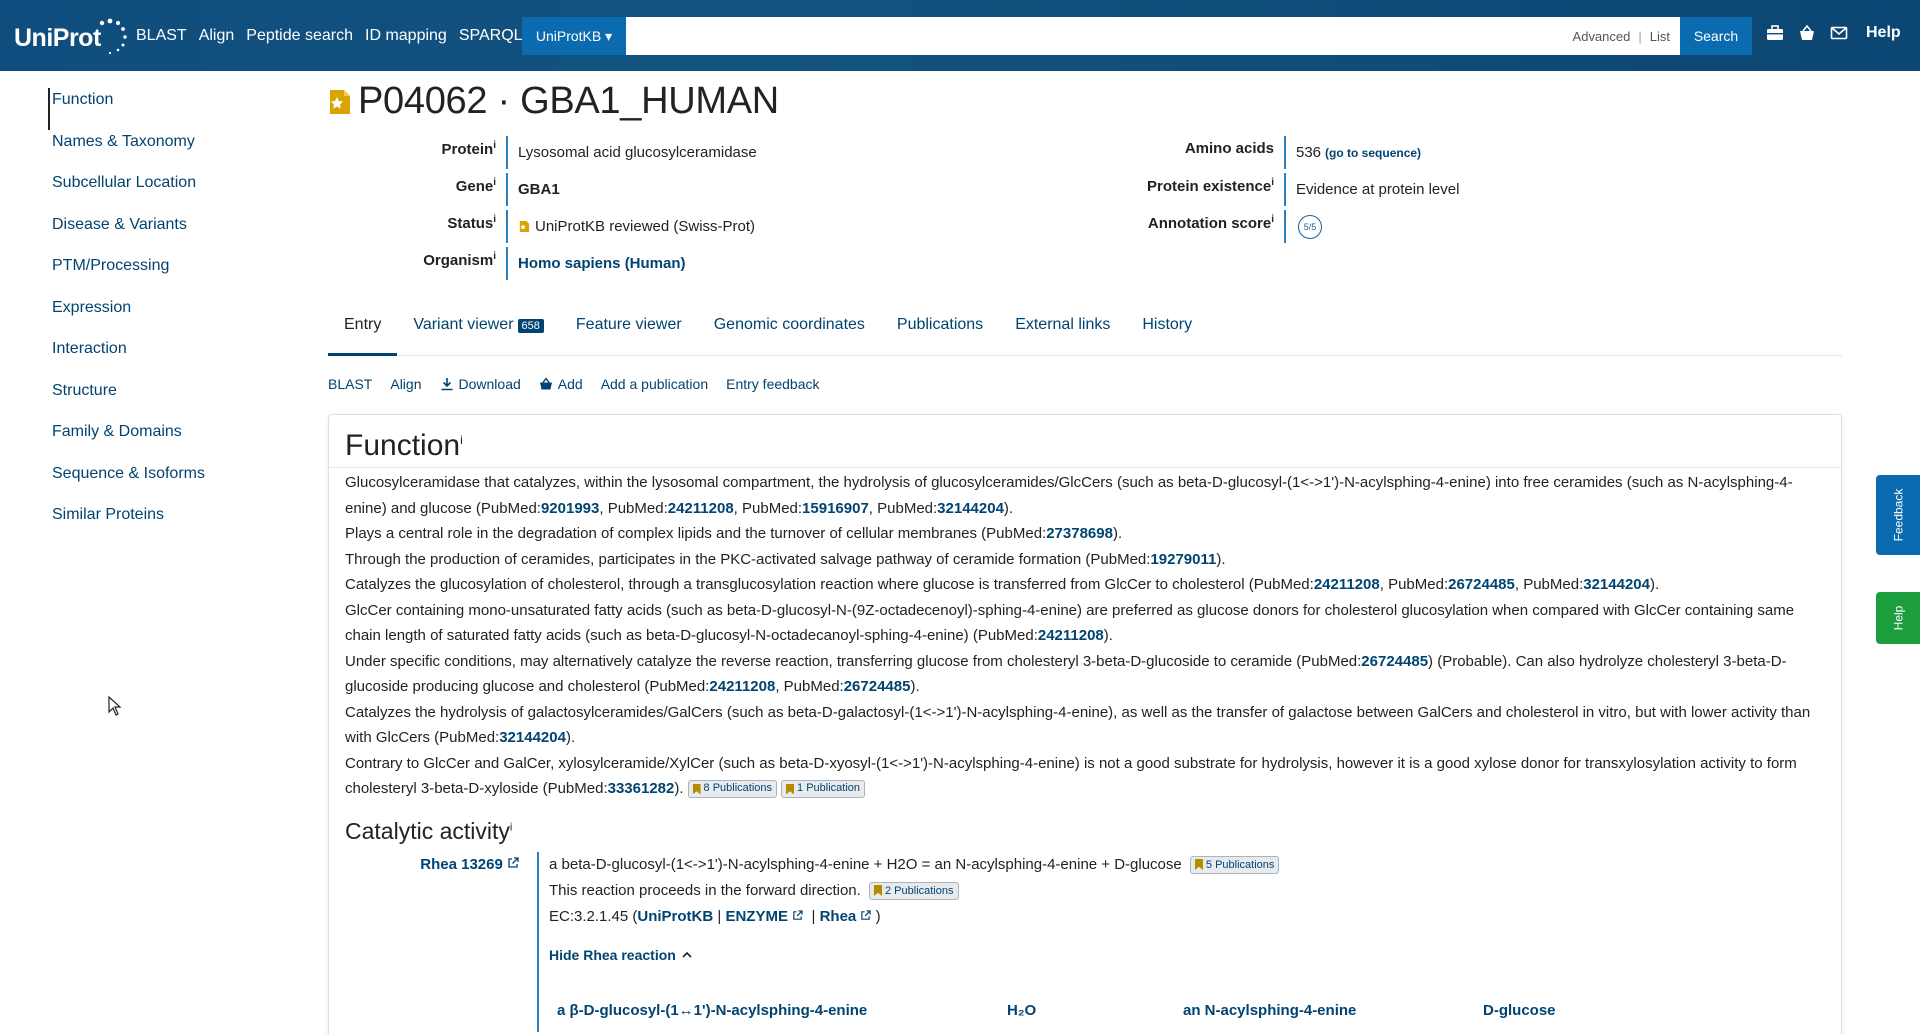  I want to click on add-basket-button: Add, so click(561, 384).